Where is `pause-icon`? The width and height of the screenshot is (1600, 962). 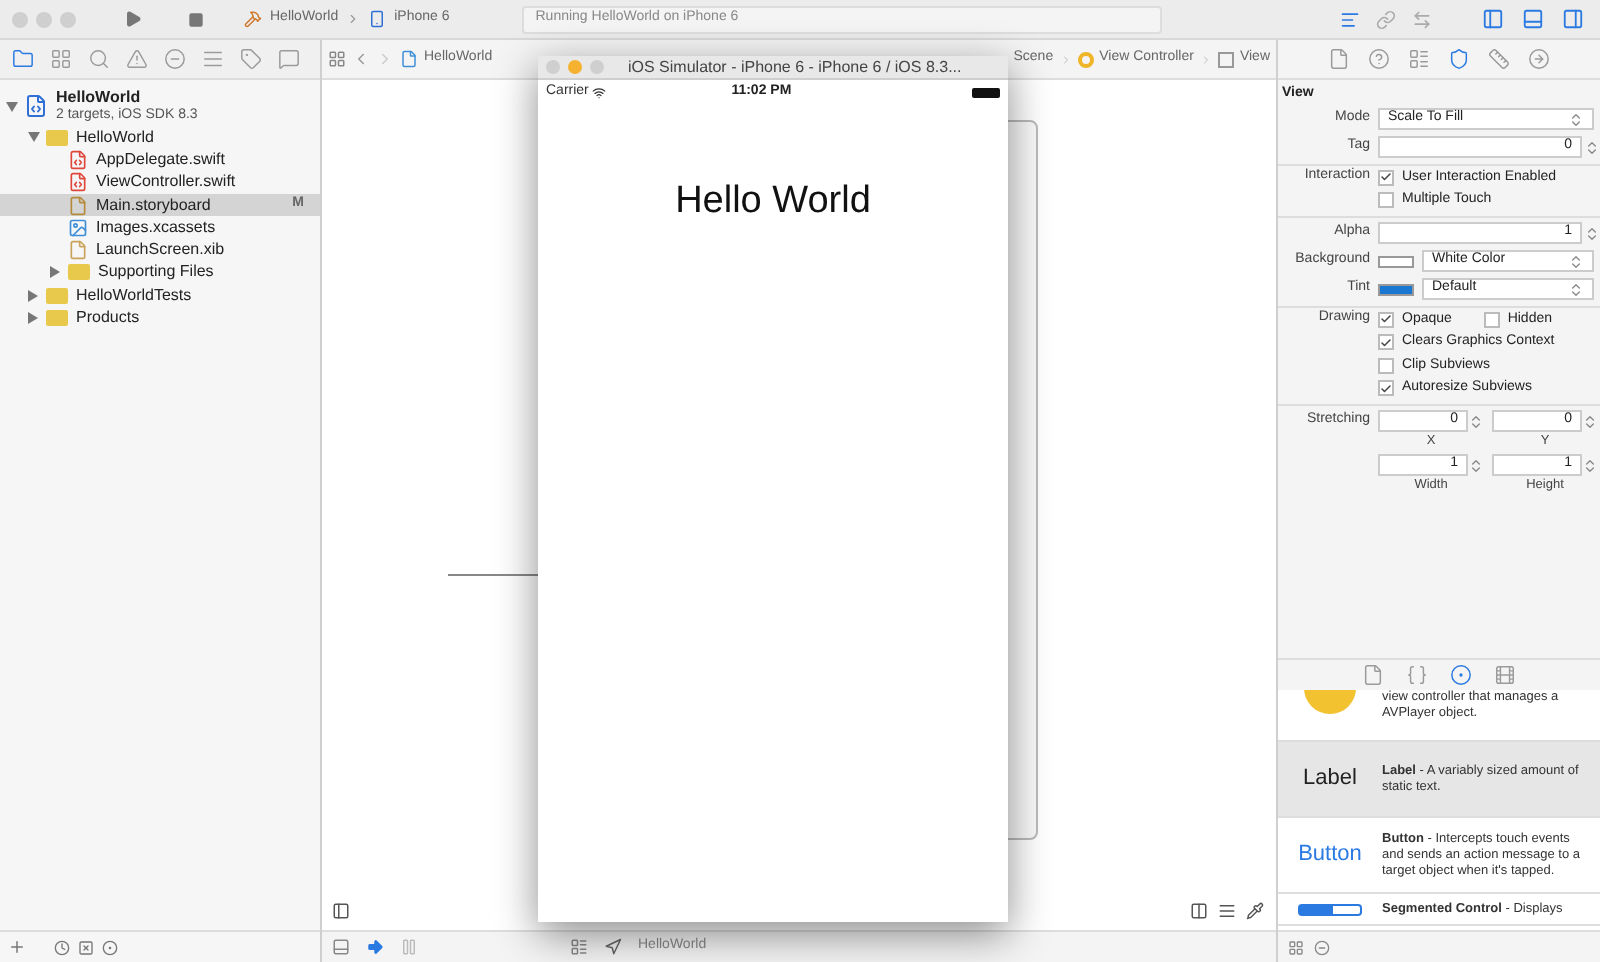 pause-icon is located at coordinates (409, 947).